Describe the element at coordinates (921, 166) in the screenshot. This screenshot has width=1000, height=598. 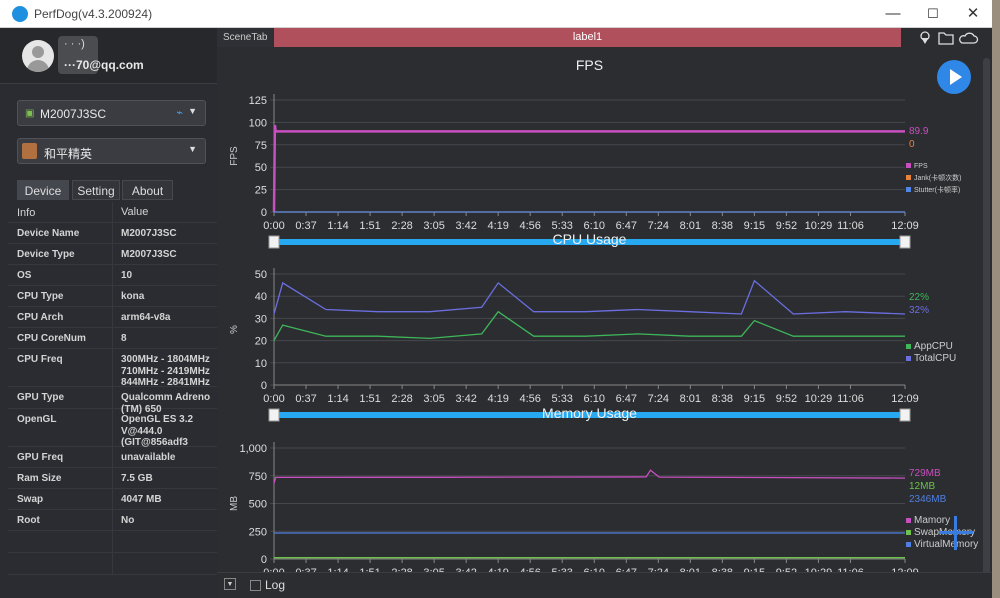
I see `legend-label: FPS` at that location.